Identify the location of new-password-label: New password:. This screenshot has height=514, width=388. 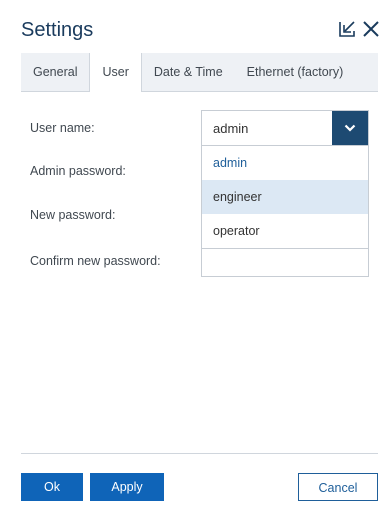
(73, 215).